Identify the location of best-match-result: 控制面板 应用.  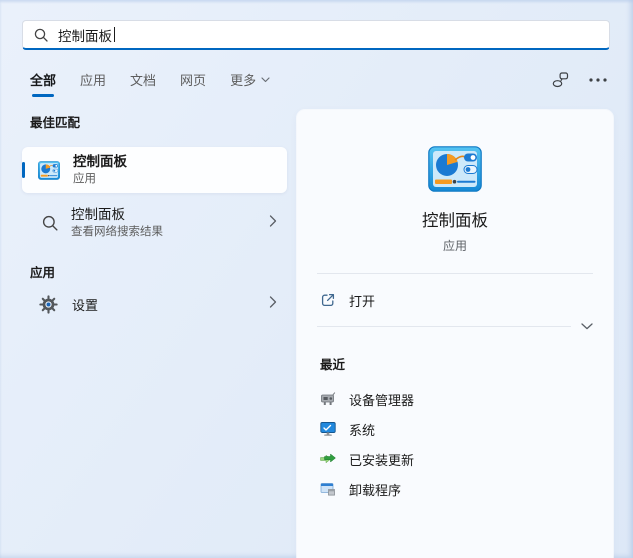
(154, 170).